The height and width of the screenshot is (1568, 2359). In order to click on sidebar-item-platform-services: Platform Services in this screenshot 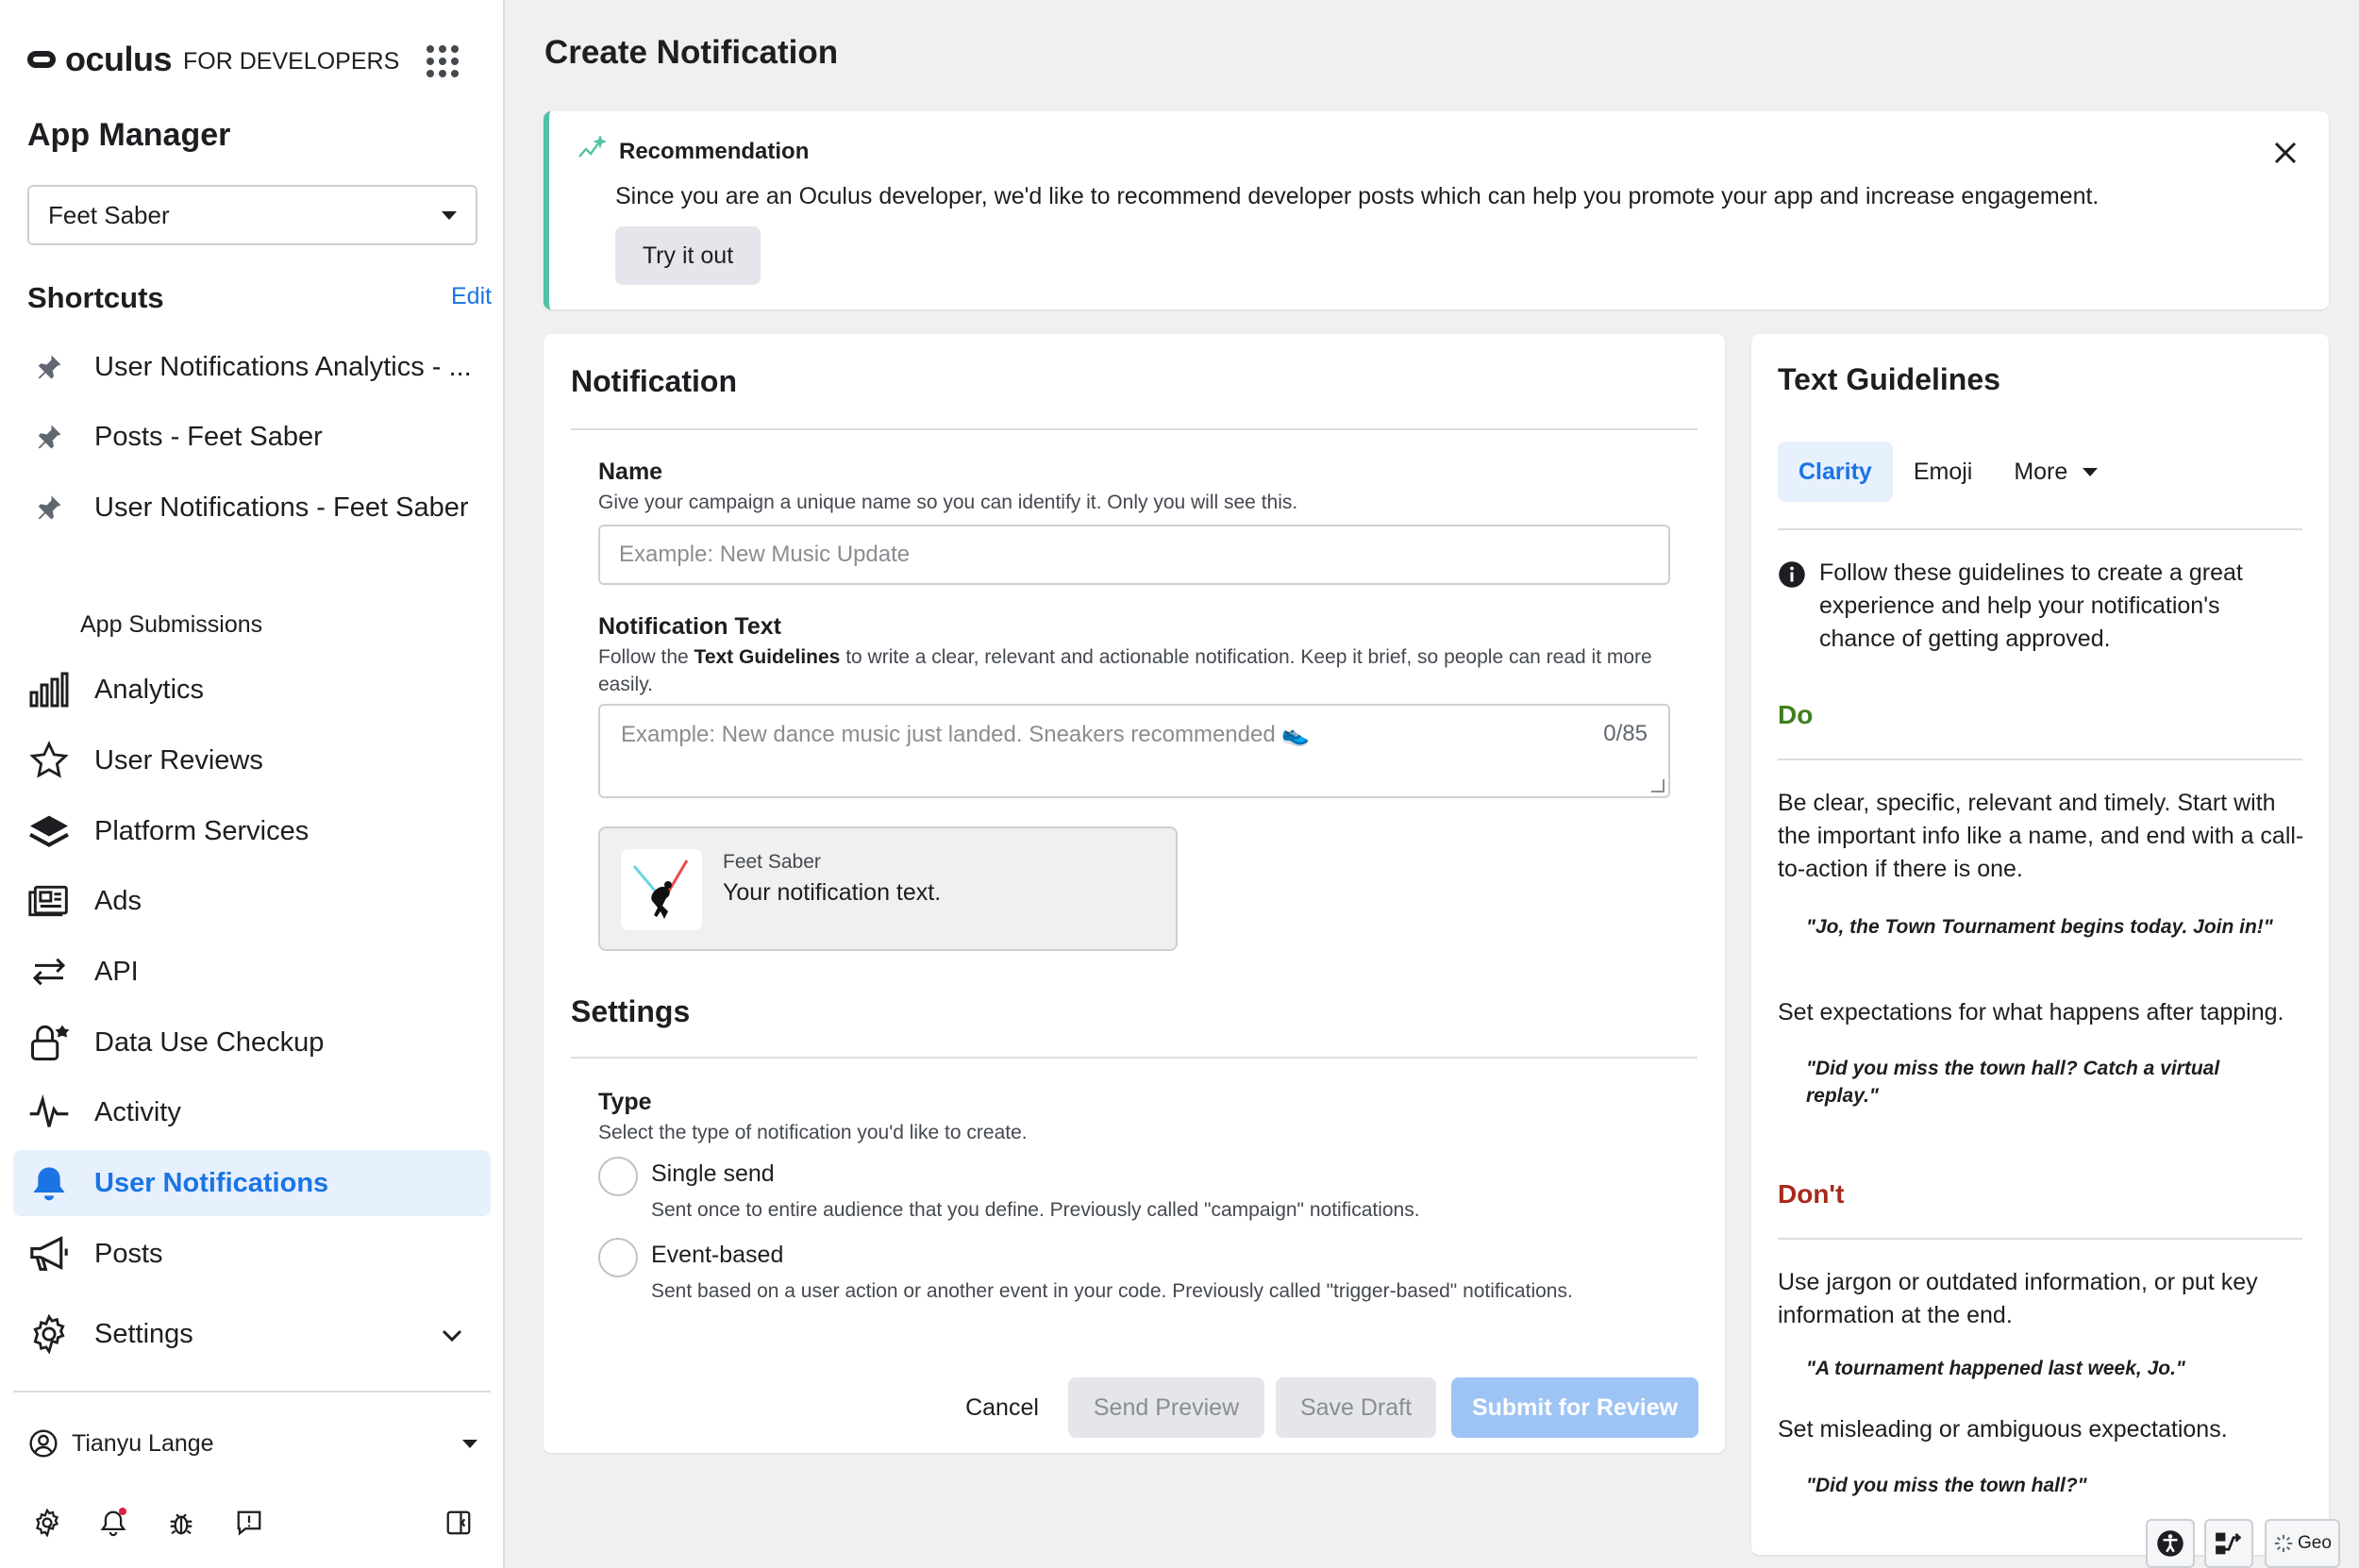, I will do `click(252, 831)`.